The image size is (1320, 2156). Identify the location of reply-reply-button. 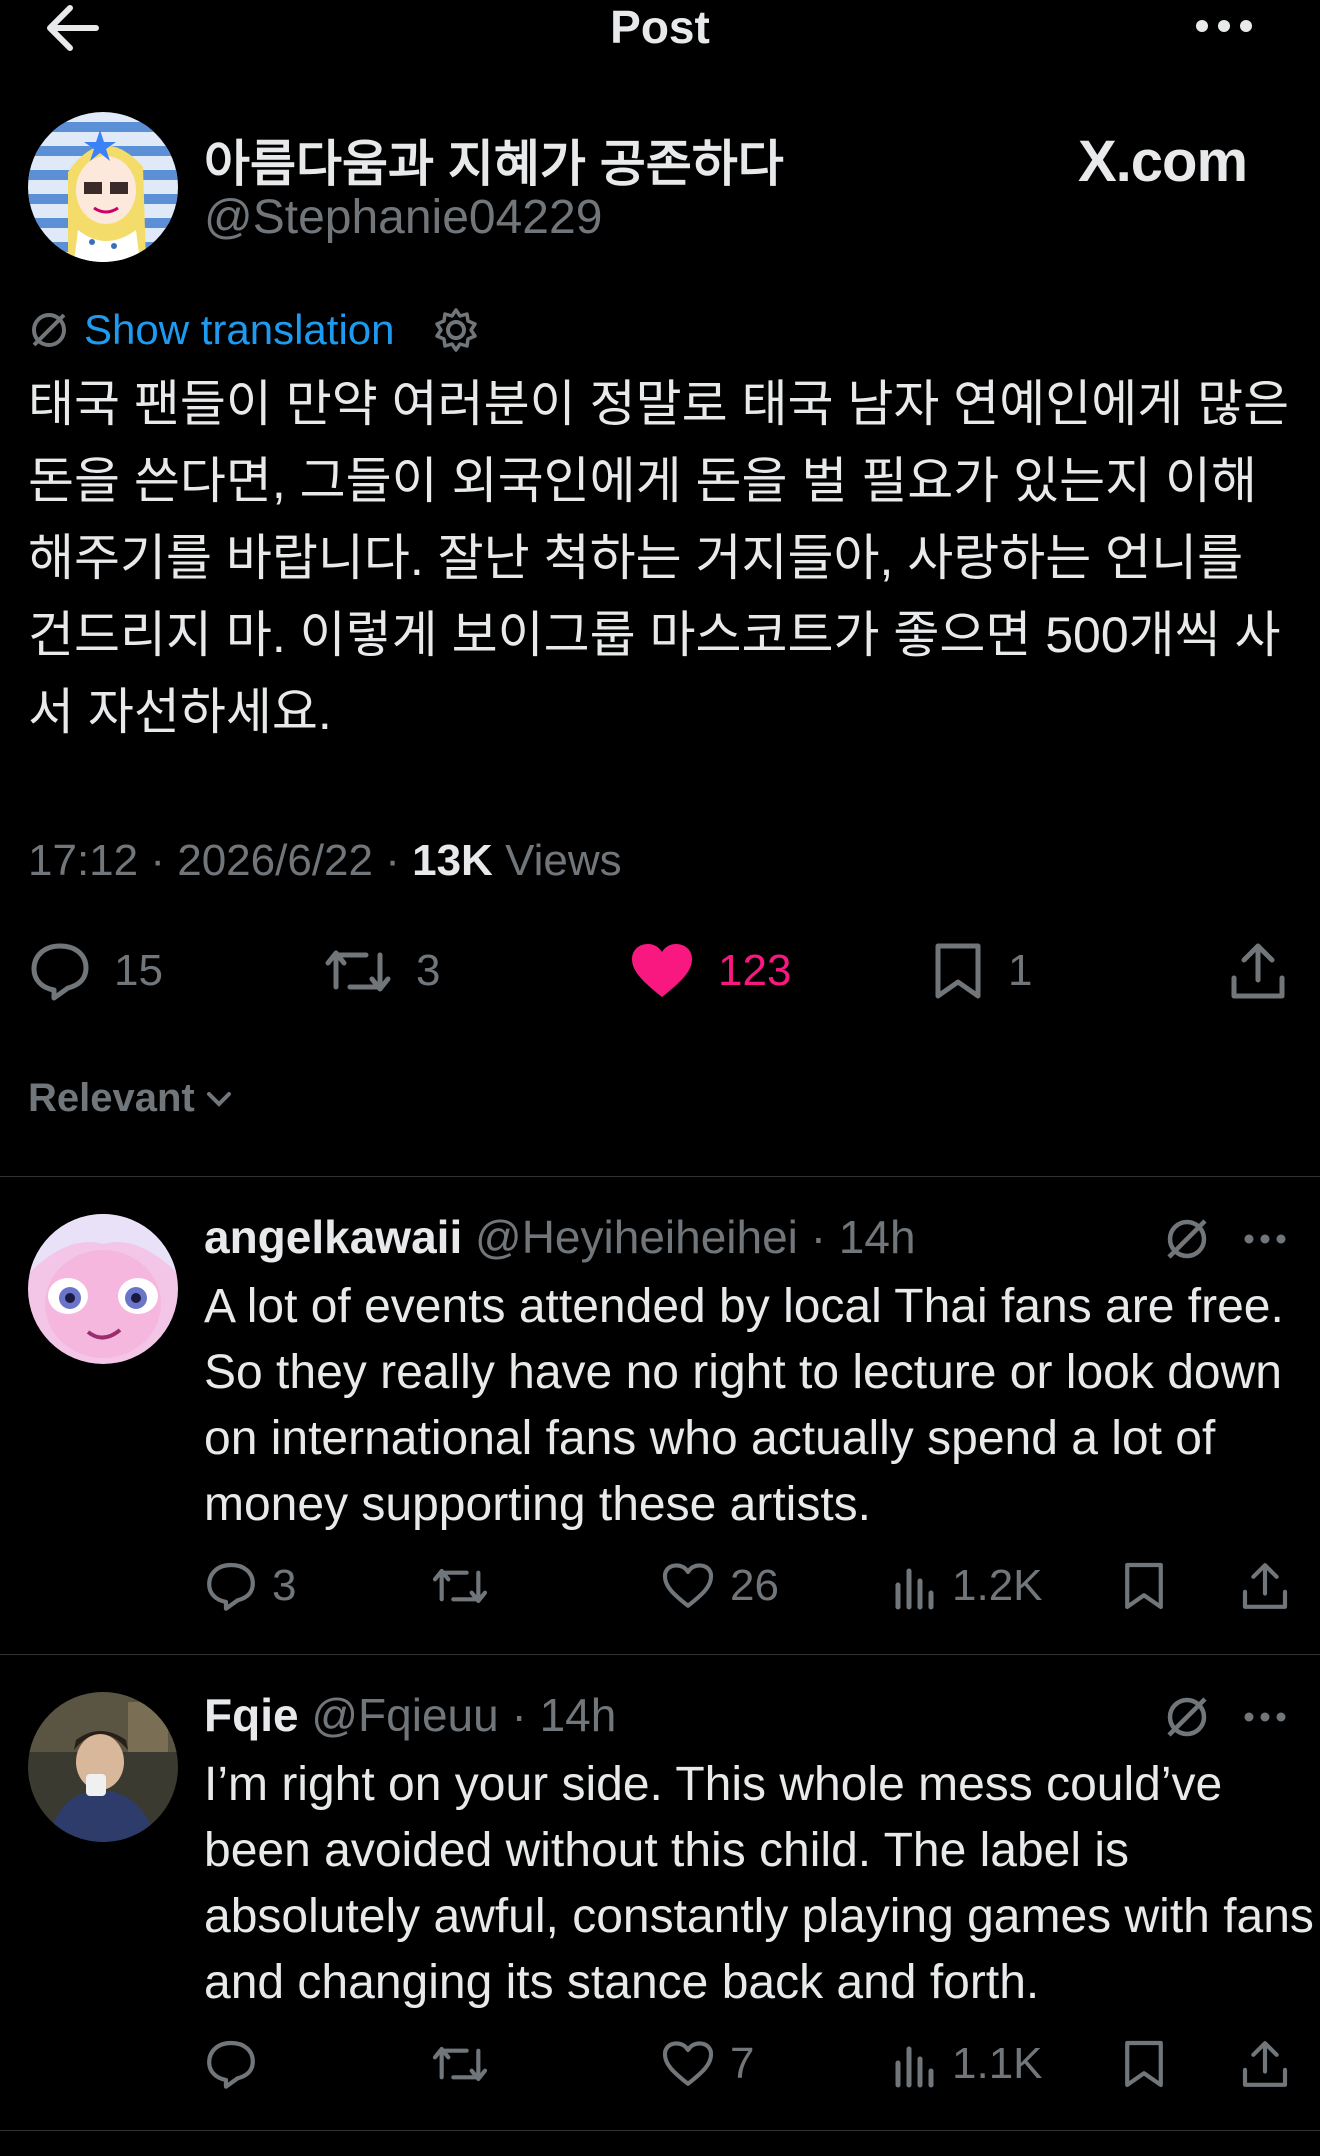
(238, 2064).